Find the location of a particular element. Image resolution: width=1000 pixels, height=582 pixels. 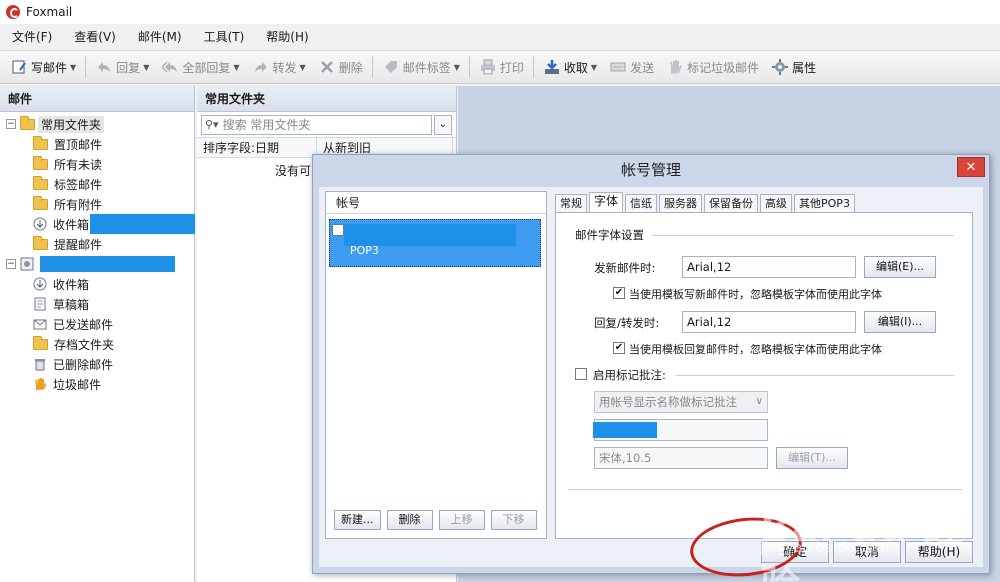

search-row: ⚲▾ 搜索 常用文件夹 ⌄ is located at coordinates (326, 125).